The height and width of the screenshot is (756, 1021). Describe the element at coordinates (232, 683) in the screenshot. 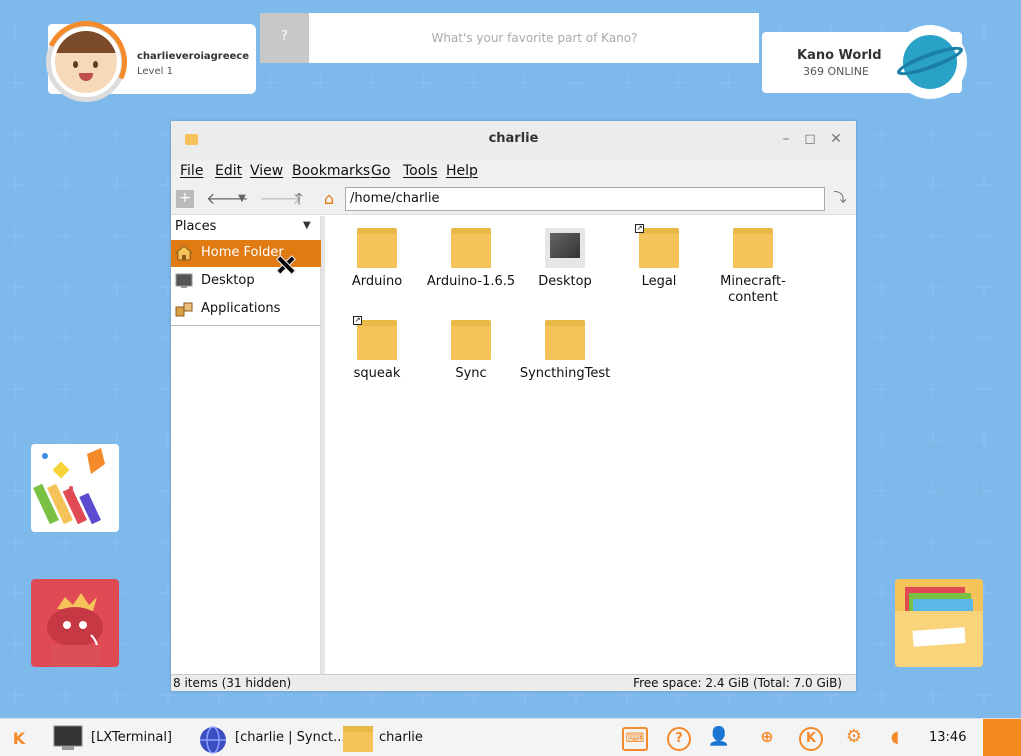

I see `status-item-count: 8 items (31 hidden)` at that location.